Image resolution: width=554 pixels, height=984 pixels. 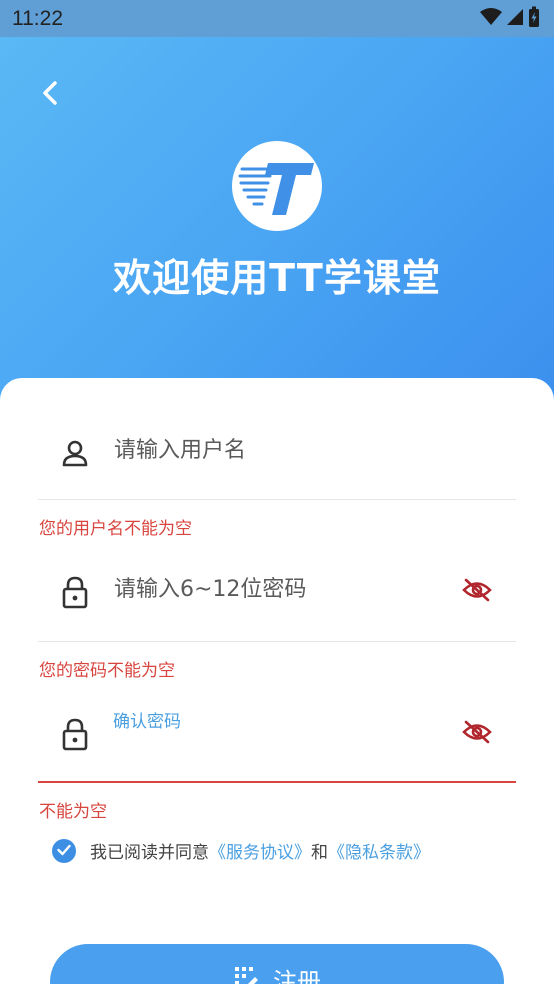 I want to click on agreement-text: 我已阅读并同意《服务协议》和《隐私条款》, so click(x=260, y=850).